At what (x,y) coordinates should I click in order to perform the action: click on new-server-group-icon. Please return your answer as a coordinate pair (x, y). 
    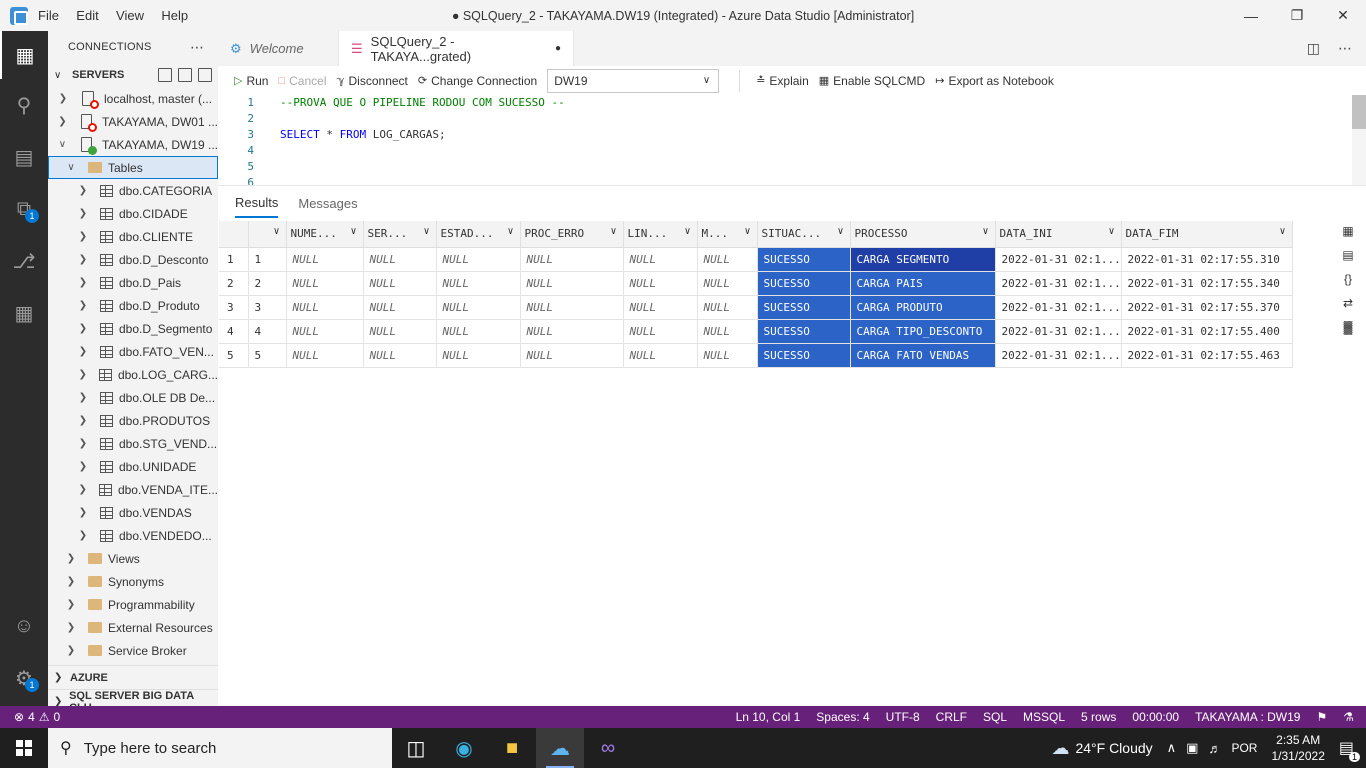
    Looking at the image, I should click on (185, 75).